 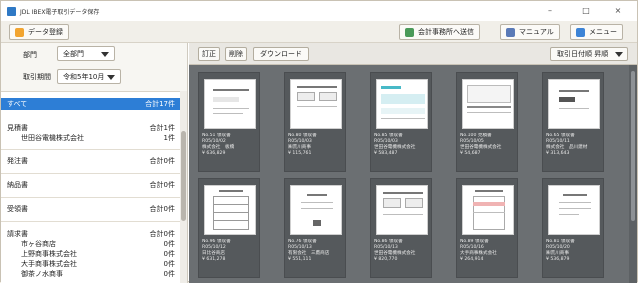 I want to click on document-card: No.80 領収書 R05/10/03 ㈱荒川商事 ¥ 115,761, so click(x=315, y=122).